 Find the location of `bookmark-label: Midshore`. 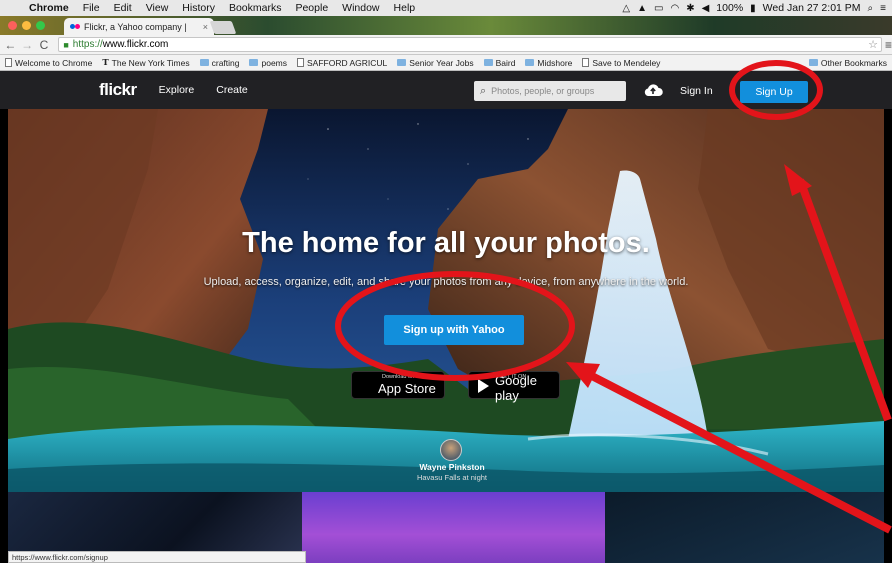

bookmark-label: Midshore is located at coordinates (555, 62).